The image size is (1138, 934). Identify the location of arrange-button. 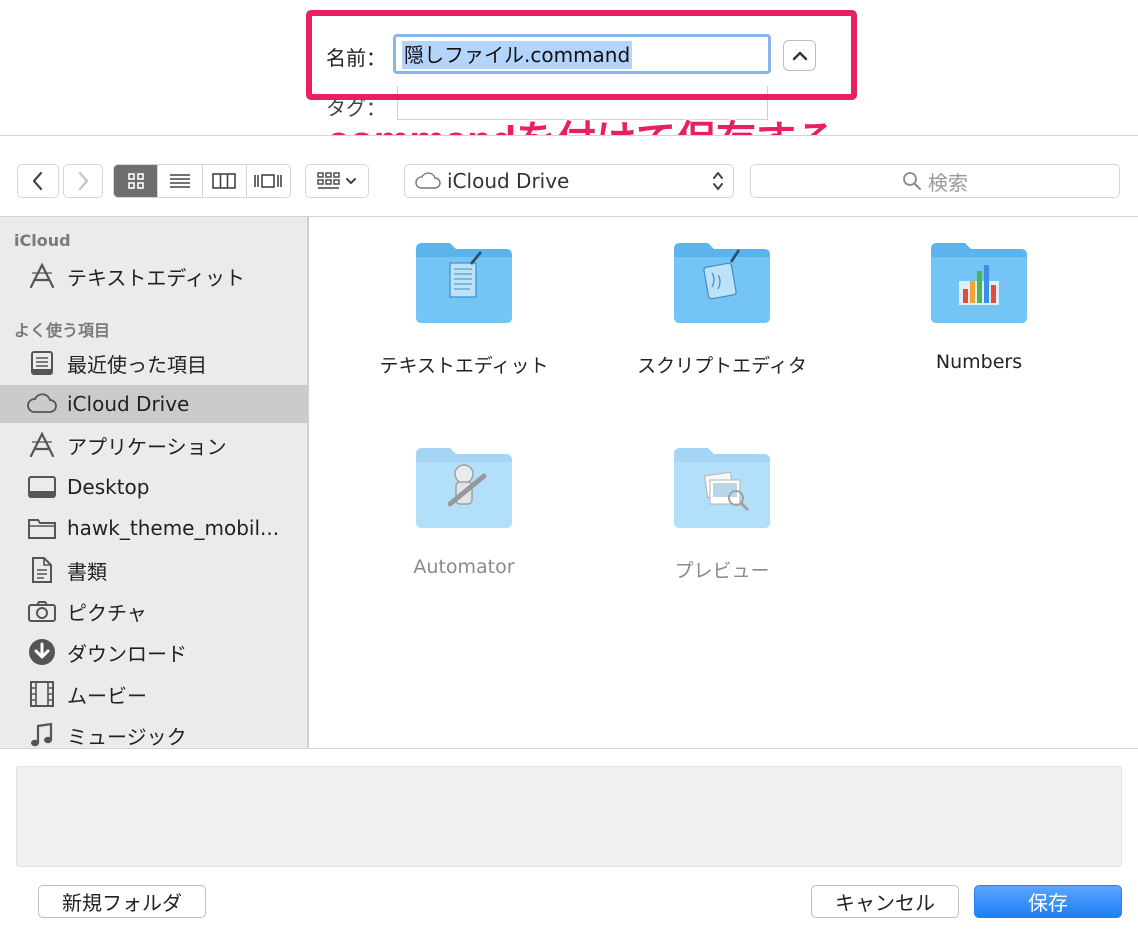
(337, 181).